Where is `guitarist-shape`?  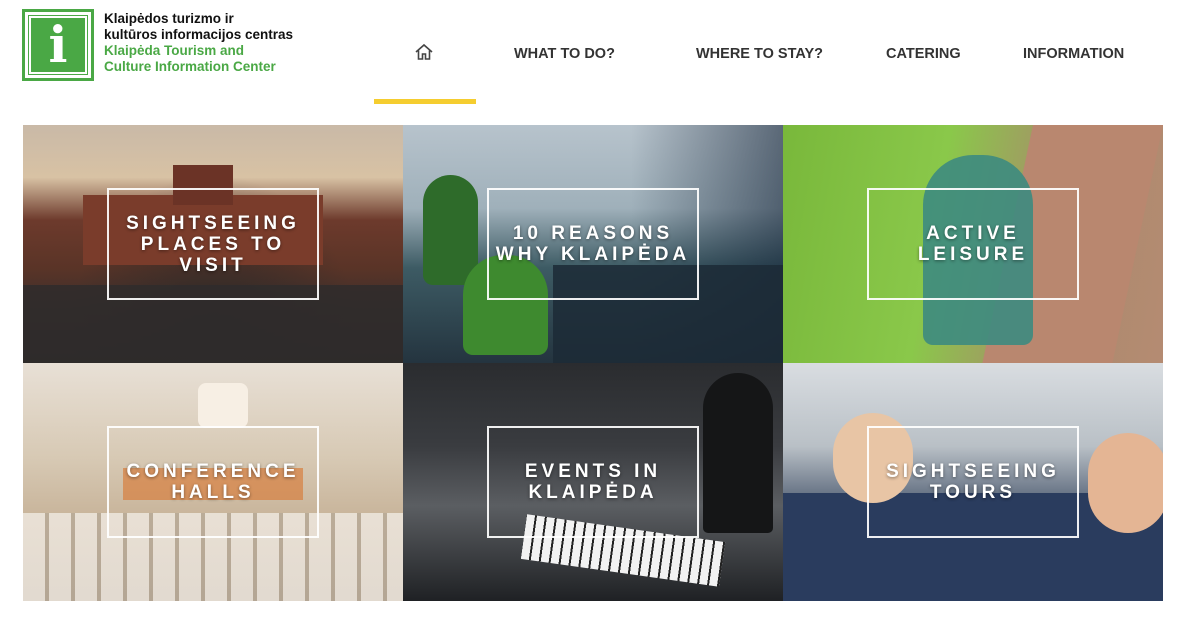
guitarist-shape is located at coordinates (738, 453).